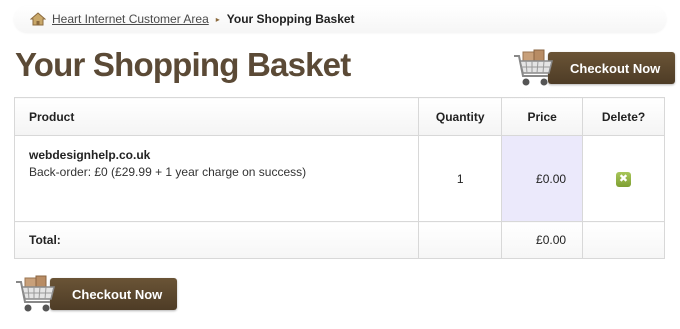  Describe the element at coordinates (623, 116) in the screenshot. I see `header-delete: Delete?` at that location.